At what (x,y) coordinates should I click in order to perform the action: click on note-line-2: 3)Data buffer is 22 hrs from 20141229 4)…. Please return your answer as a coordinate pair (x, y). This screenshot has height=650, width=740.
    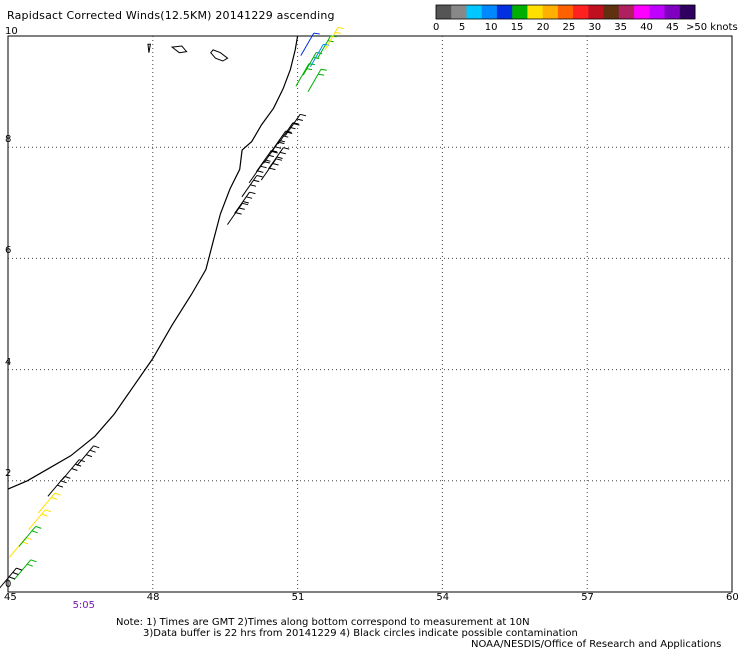
    Looking at the image, I should click on (360, 633).